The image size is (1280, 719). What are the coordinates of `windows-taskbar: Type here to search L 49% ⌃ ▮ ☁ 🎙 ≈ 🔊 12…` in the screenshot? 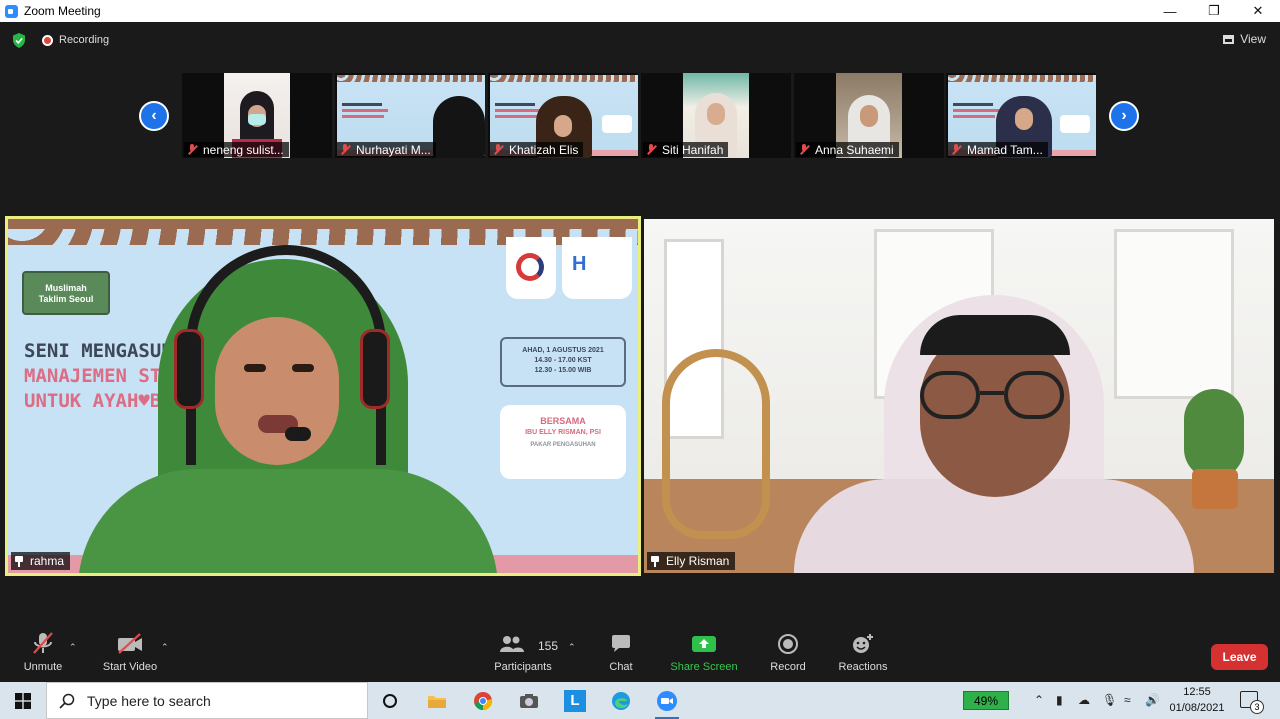 It's located at (640, 700).